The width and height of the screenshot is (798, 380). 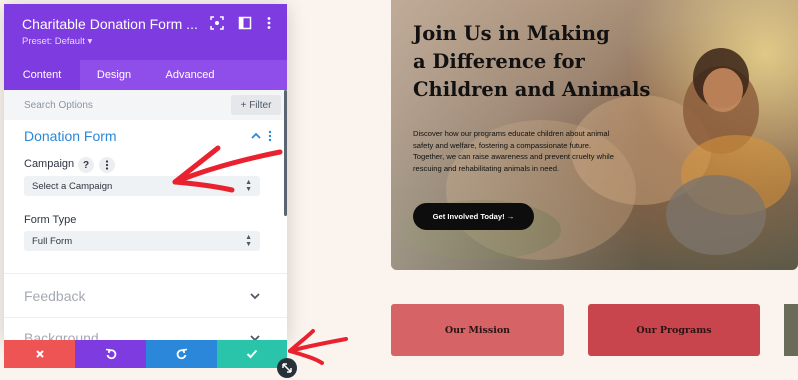 I want to click on our-mission-card: Our Mission, so click(x=477, y=330).